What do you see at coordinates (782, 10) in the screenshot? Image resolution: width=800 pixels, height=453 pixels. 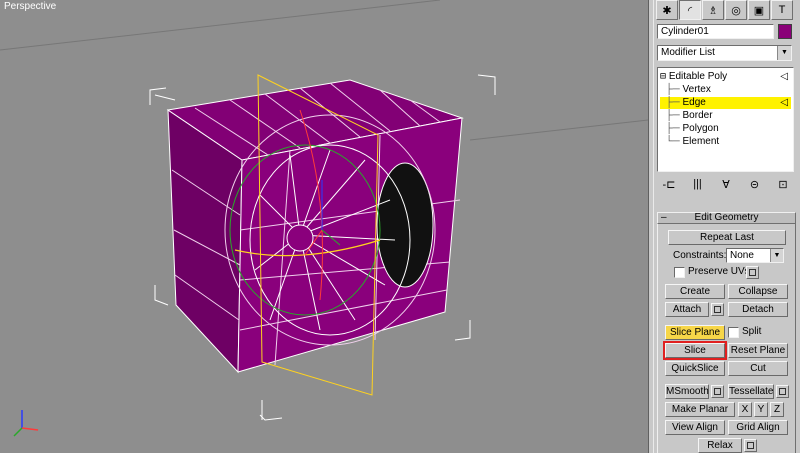 I see `utilities-tab: T` at bounding box center [782, 10].